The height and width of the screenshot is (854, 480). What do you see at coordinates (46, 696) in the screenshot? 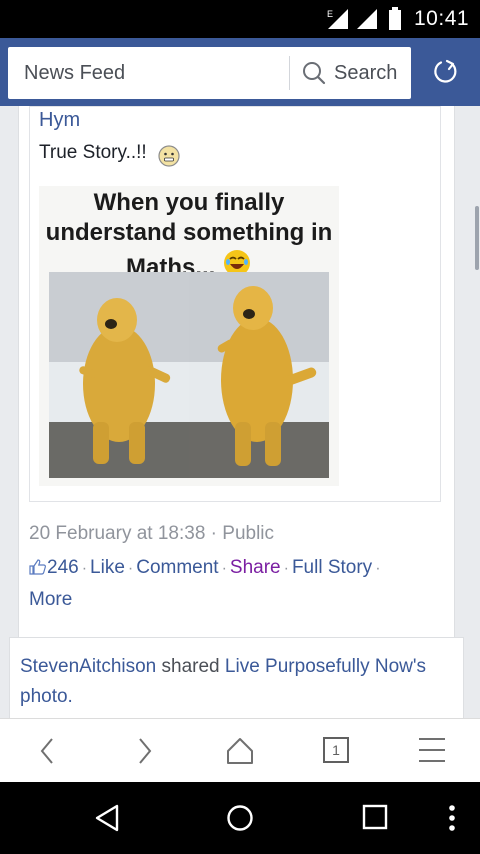
I see `next-post-photo-link: photo.` at bounding box center [46, 696].